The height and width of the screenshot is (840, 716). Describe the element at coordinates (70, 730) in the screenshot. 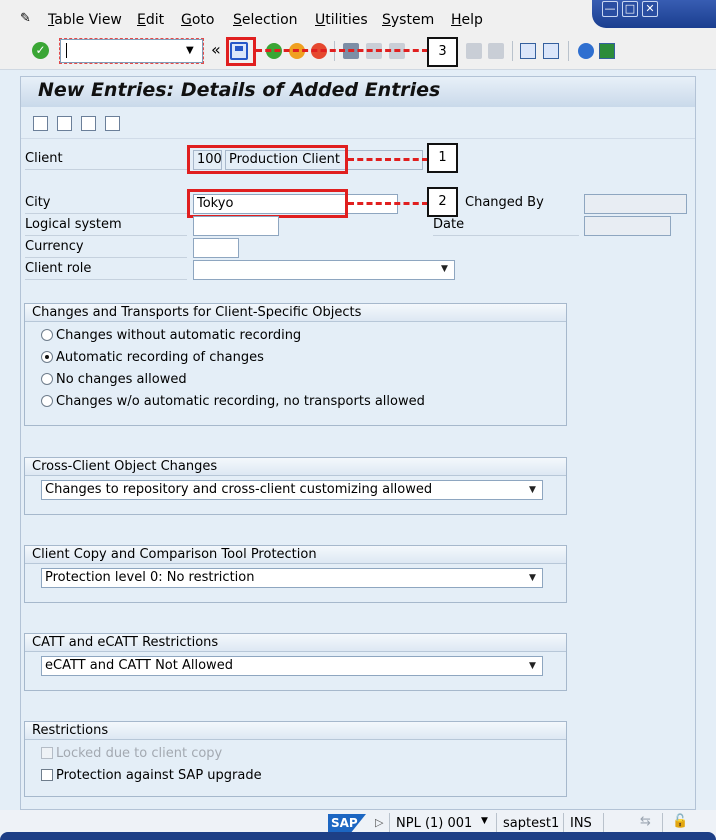

I see `group-title: Restrictions` at that location.